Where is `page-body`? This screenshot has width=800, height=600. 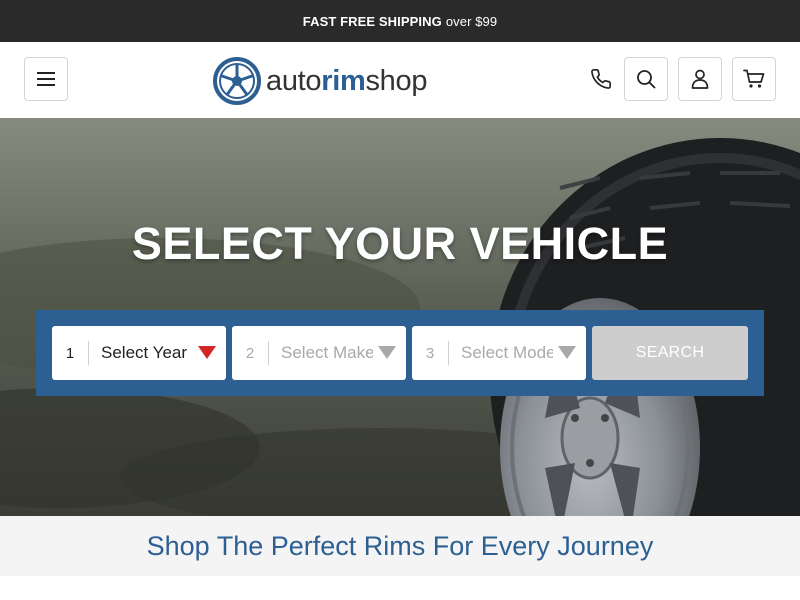
page-body is located at coordinates (400, 588).